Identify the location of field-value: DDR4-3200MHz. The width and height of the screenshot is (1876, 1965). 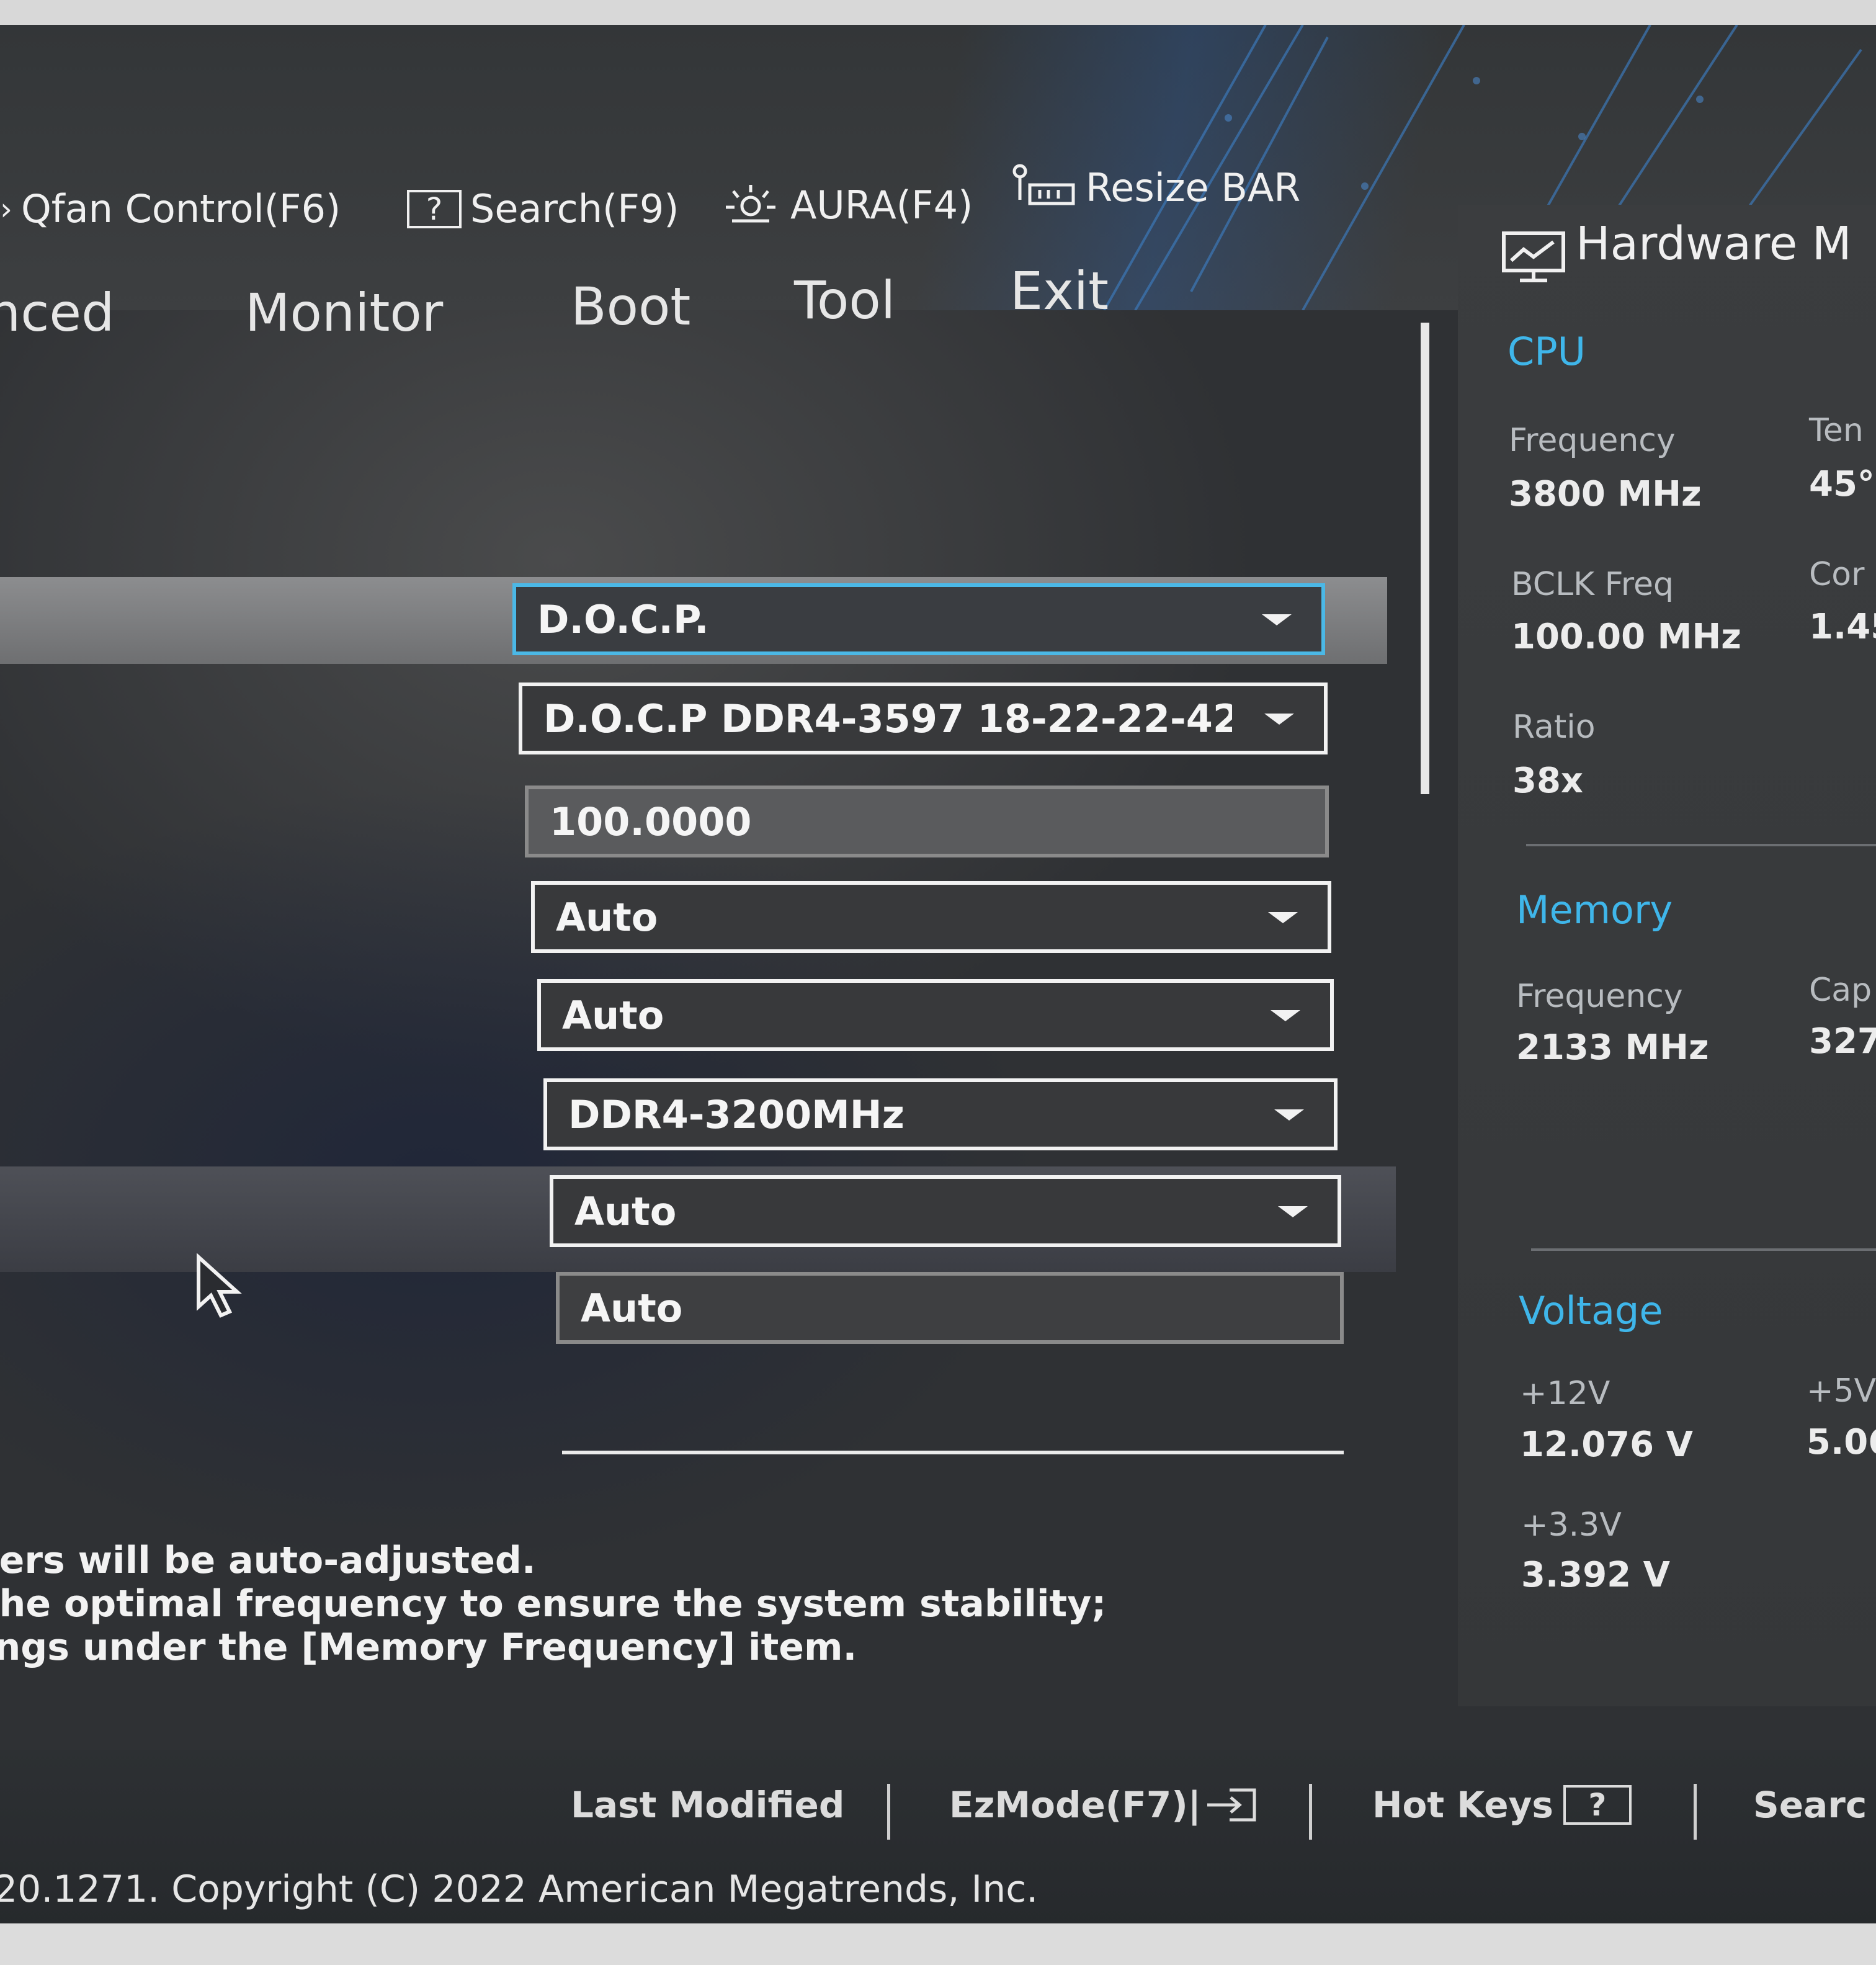
(736, 1114).